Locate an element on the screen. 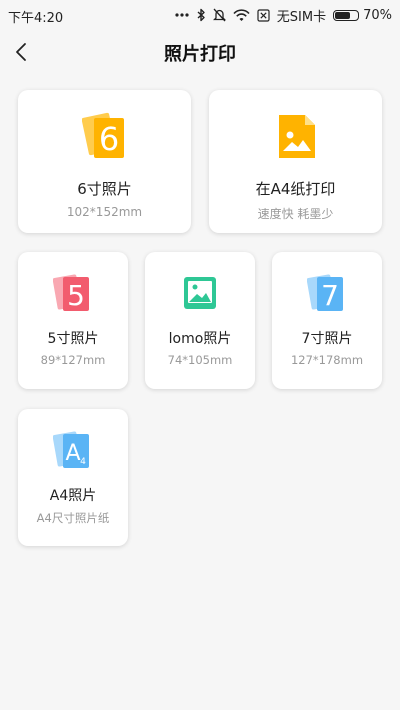 The height and width of the screenshot is (710, 400). page-title: 照片打印 is located at coordinates (200, 54).